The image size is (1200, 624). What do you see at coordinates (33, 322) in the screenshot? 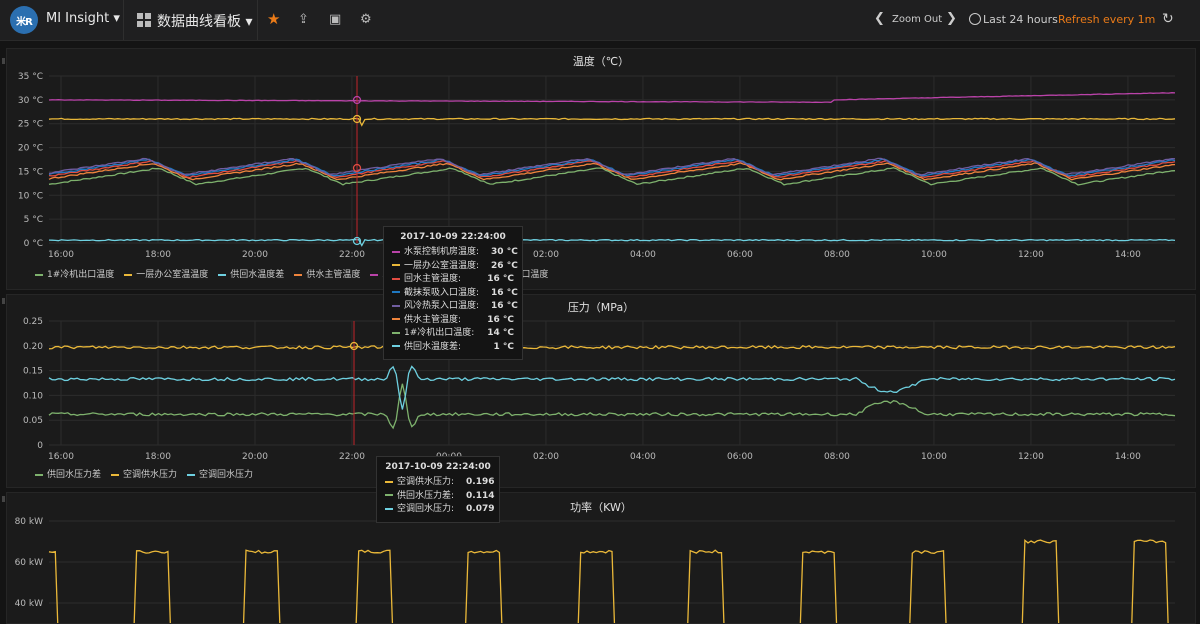
I see `y-tick-label: 0.25` at bounding box center [33, 322].